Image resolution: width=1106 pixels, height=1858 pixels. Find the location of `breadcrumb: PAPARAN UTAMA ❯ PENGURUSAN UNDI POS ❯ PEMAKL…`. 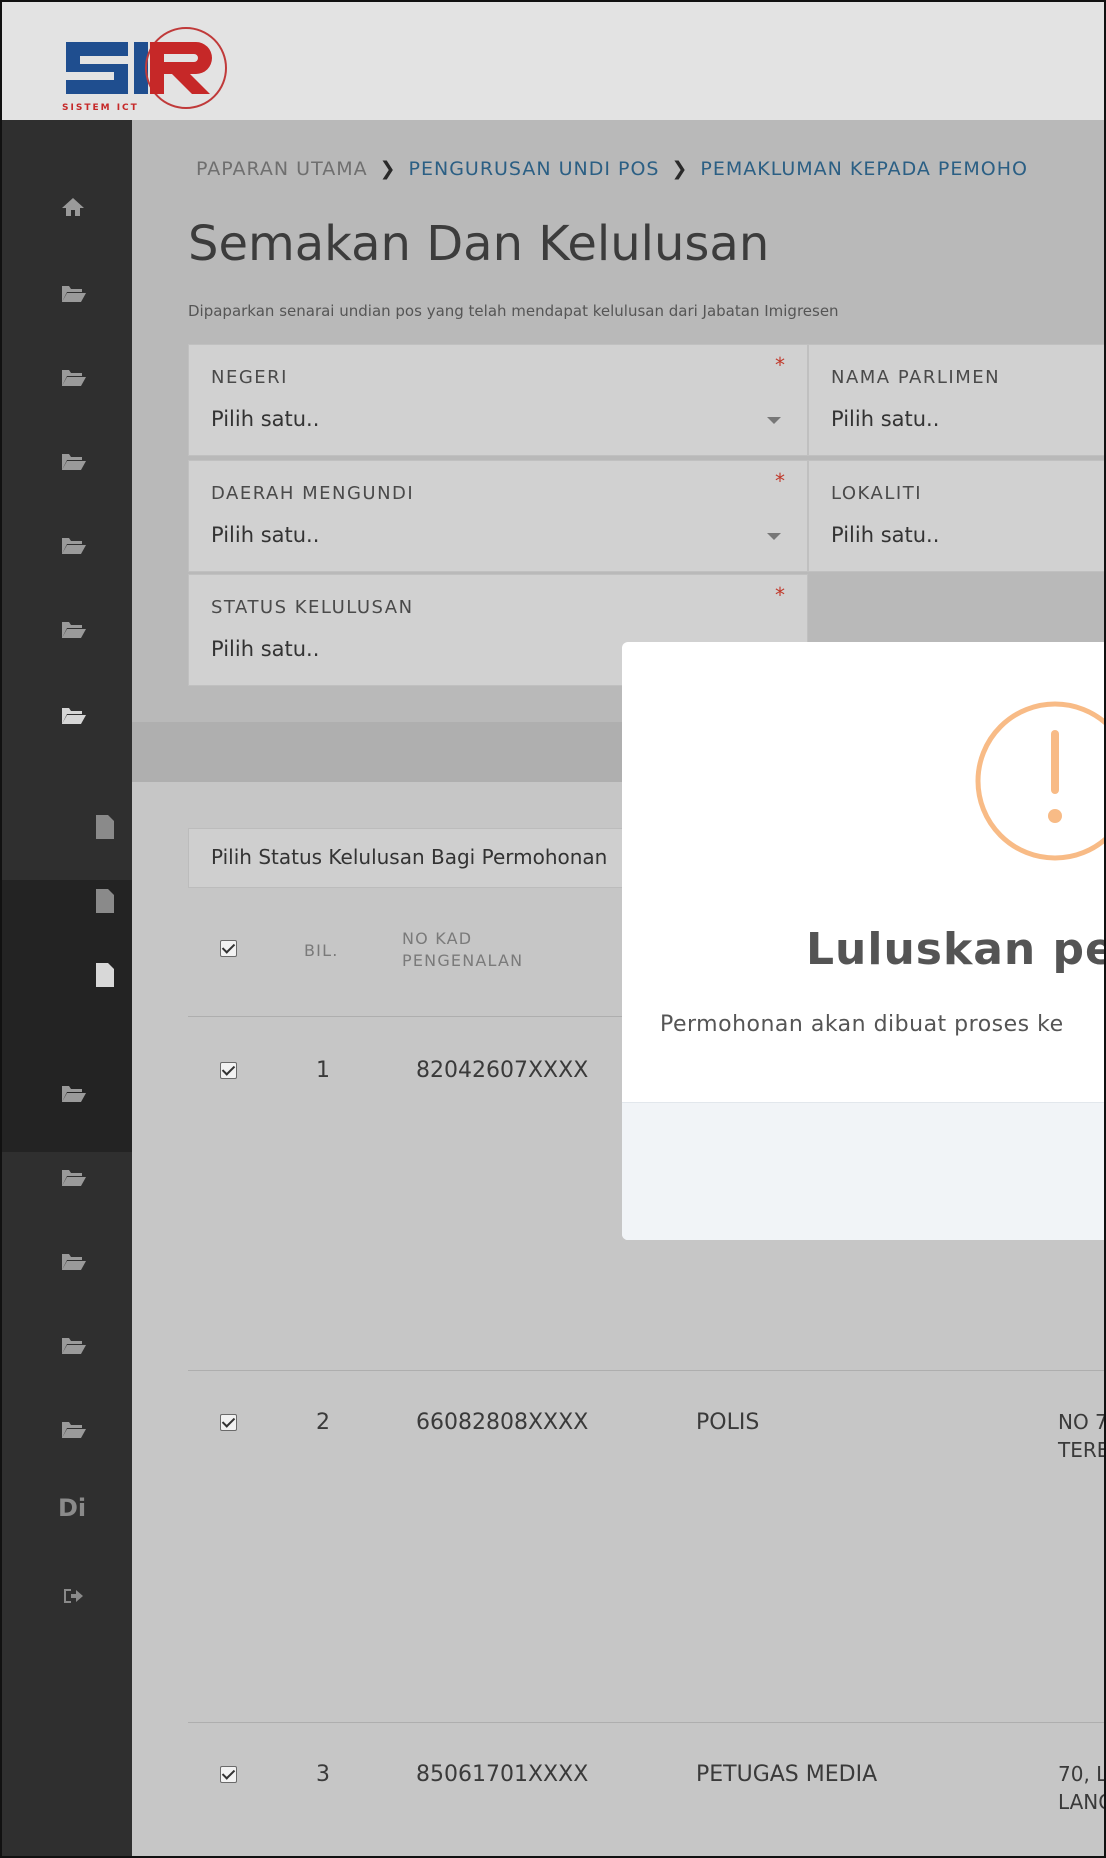

breadcrumb: PAPARAN UTAMA ❯ PENGURUSAN UNDI POS ❯ PEMAKL… is located at coordinates (612, 169).